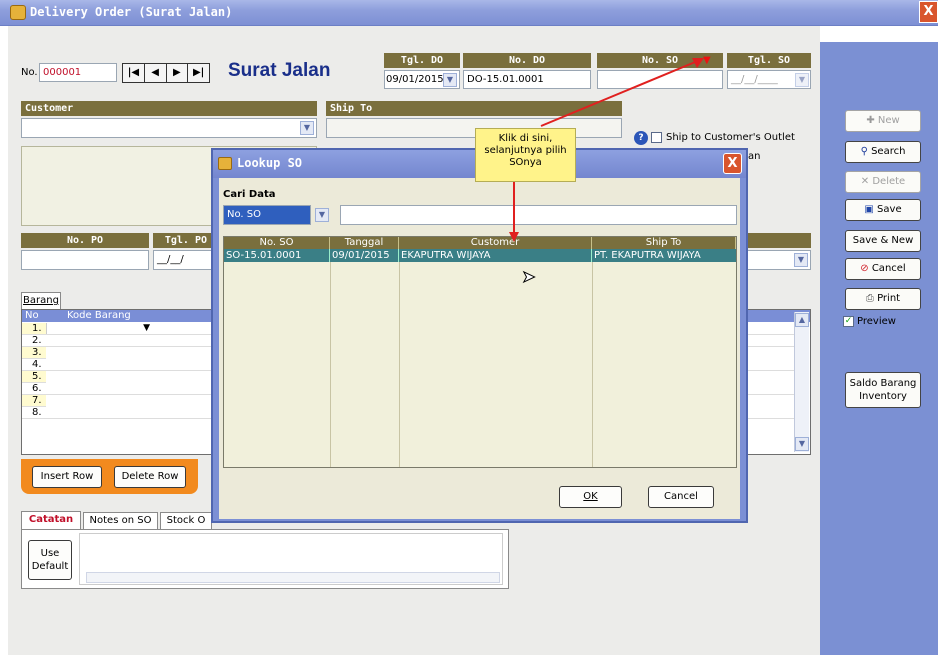  Describe the element at coordinates (606, 150) in the screenshot. I see `annotation-arrows` at that location.